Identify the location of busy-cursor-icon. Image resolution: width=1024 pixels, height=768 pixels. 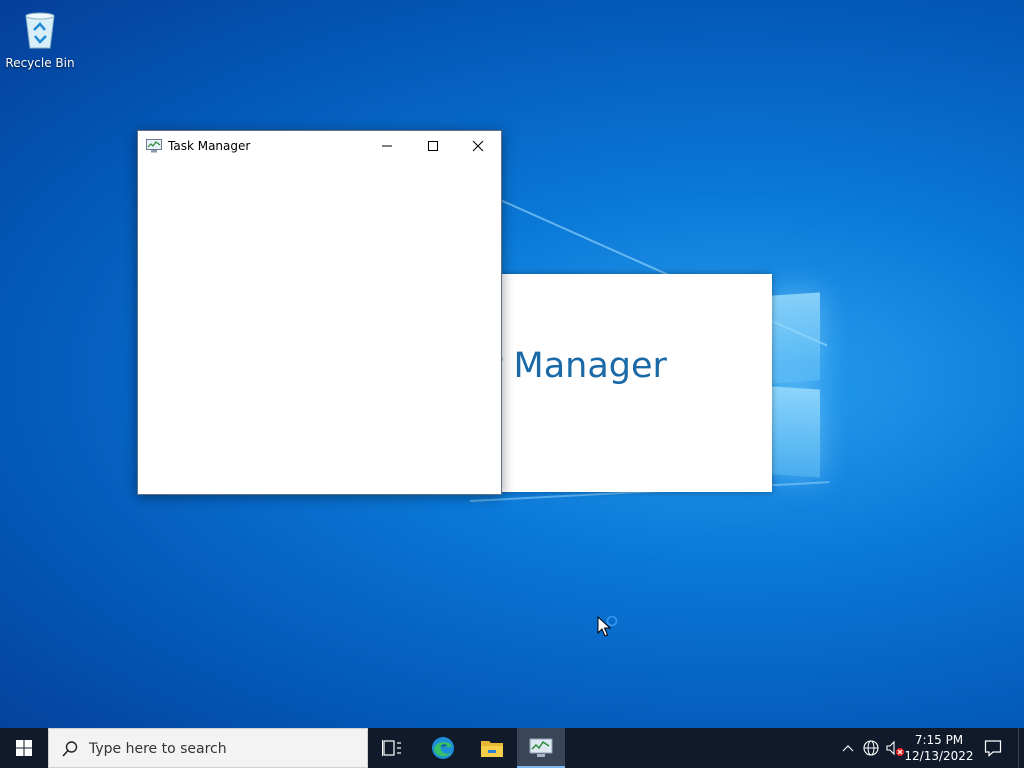
(607, 626).